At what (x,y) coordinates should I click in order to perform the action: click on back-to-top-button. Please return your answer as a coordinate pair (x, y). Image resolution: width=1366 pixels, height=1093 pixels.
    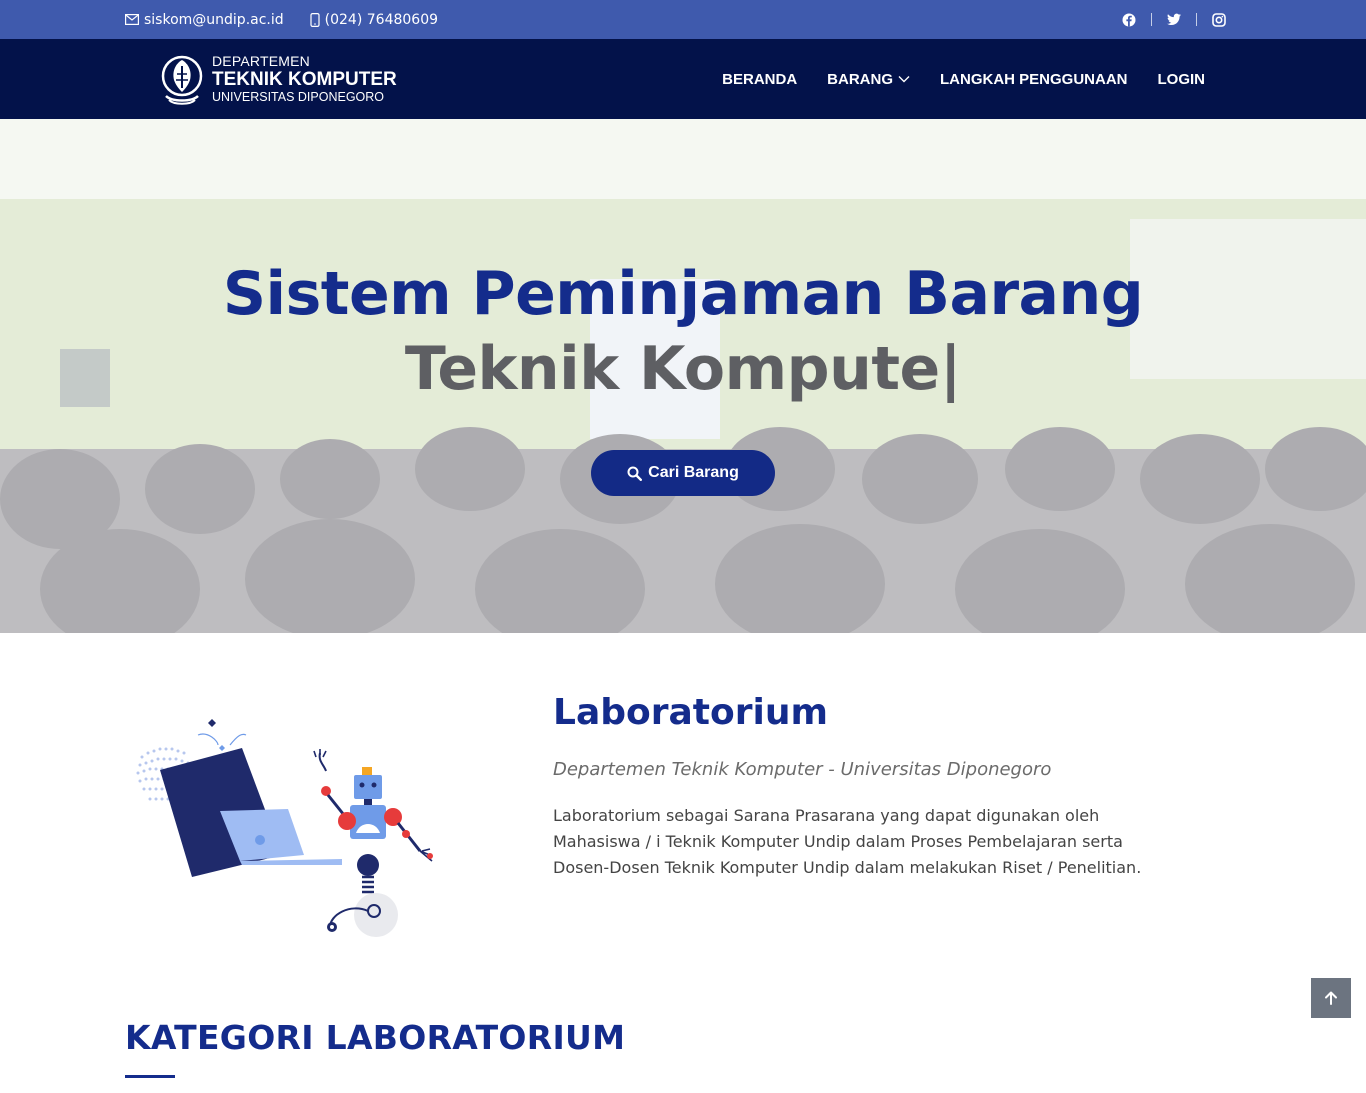
    Looking at the image, I should click on (1331, 998).